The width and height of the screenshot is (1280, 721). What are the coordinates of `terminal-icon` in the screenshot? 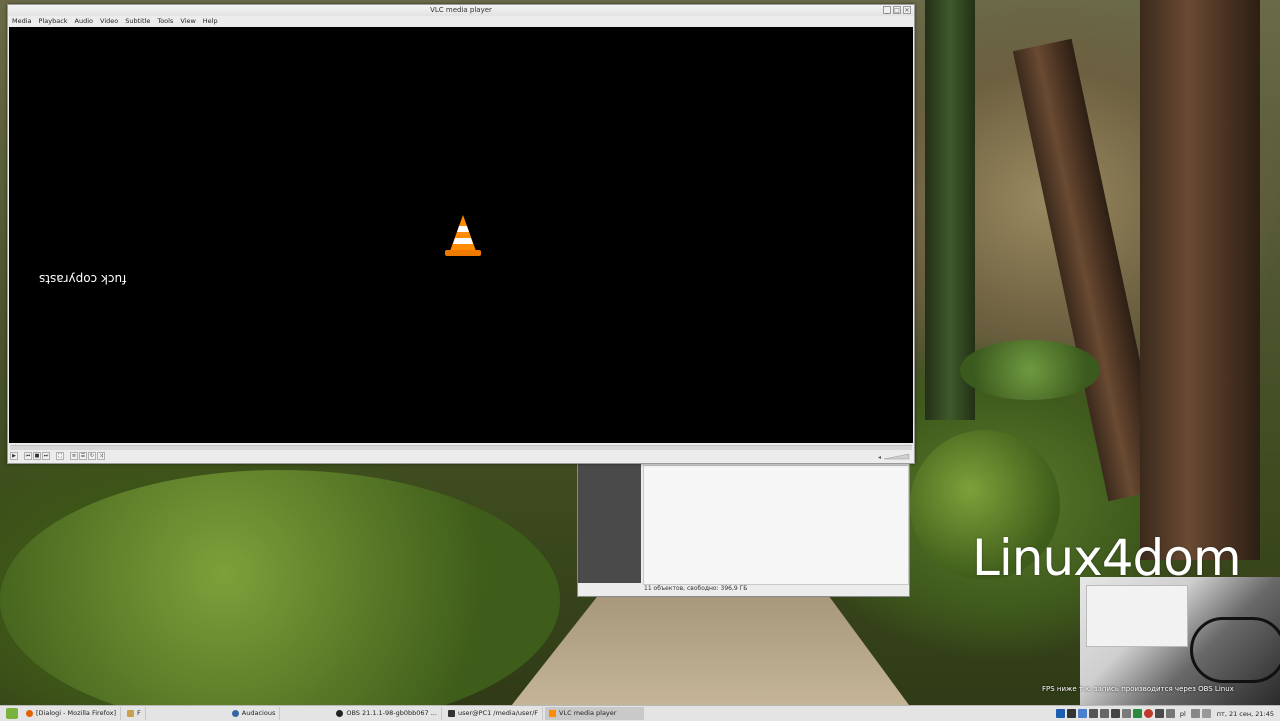 It's located at (451, 713).